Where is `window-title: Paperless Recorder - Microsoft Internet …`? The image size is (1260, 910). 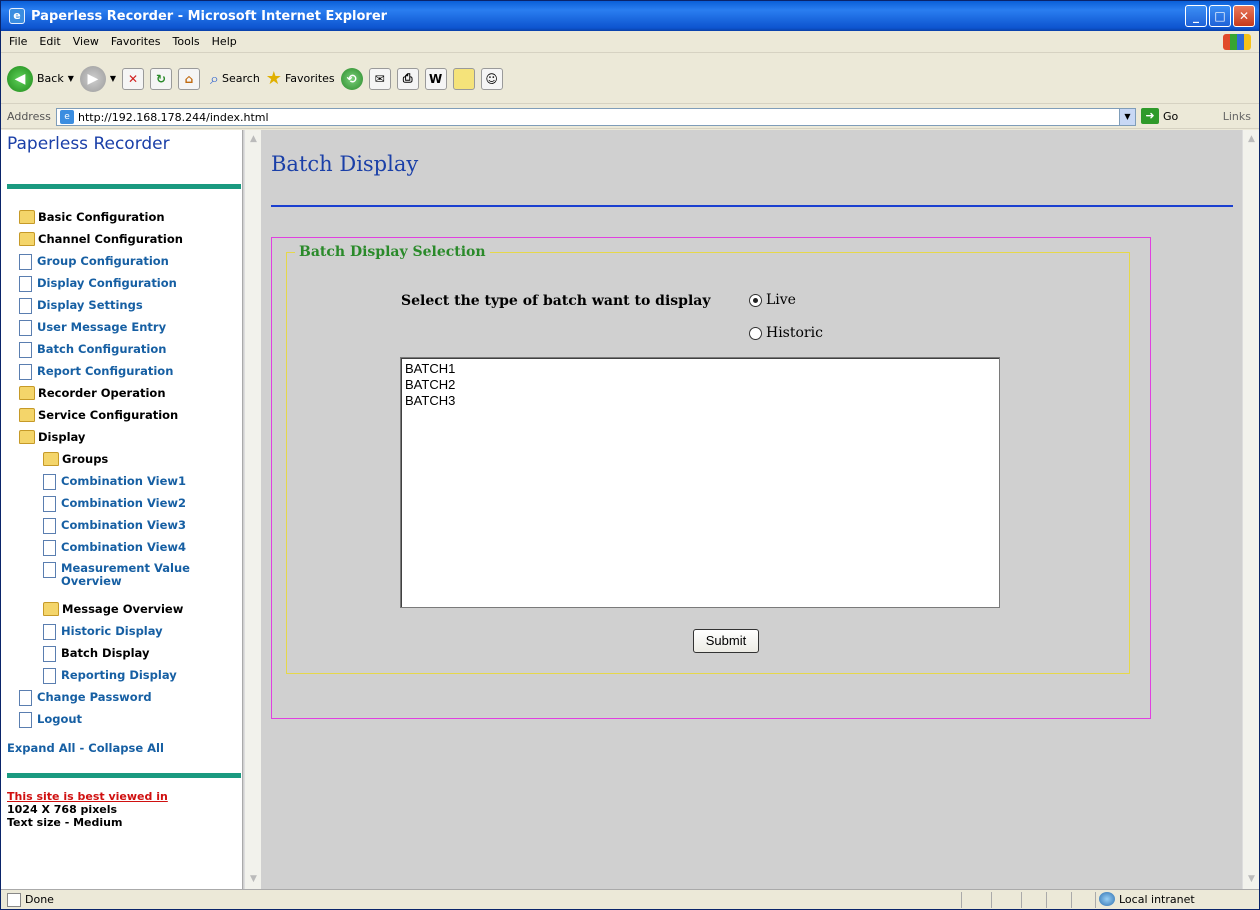 window-title: Paperless Recorder - Microsoft Internet … is located at coordinates (209, 16).